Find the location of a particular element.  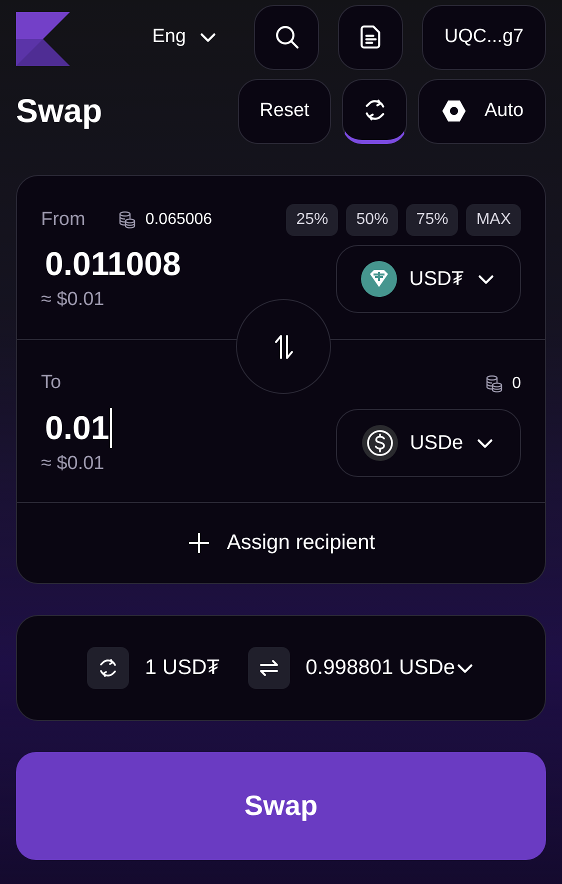

section-label: To is located at coordinates (51, 383).